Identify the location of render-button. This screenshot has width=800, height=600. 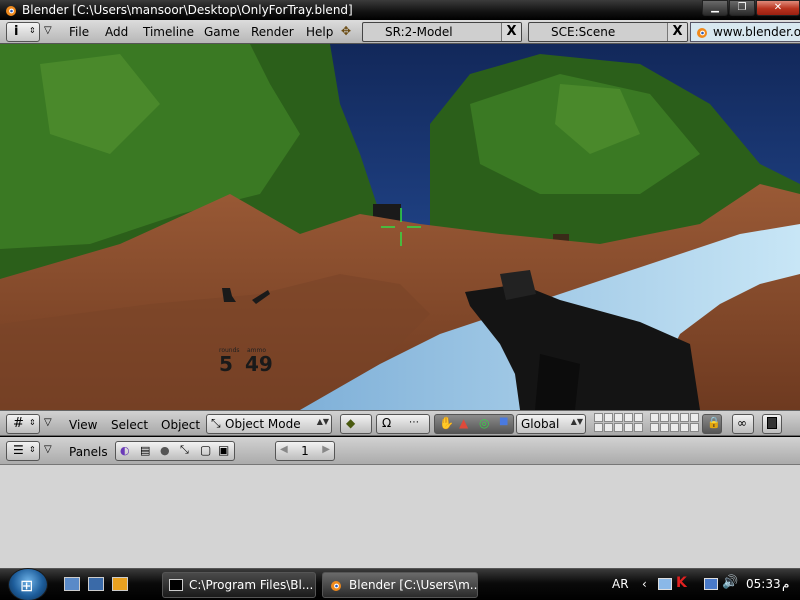
(772, 424).